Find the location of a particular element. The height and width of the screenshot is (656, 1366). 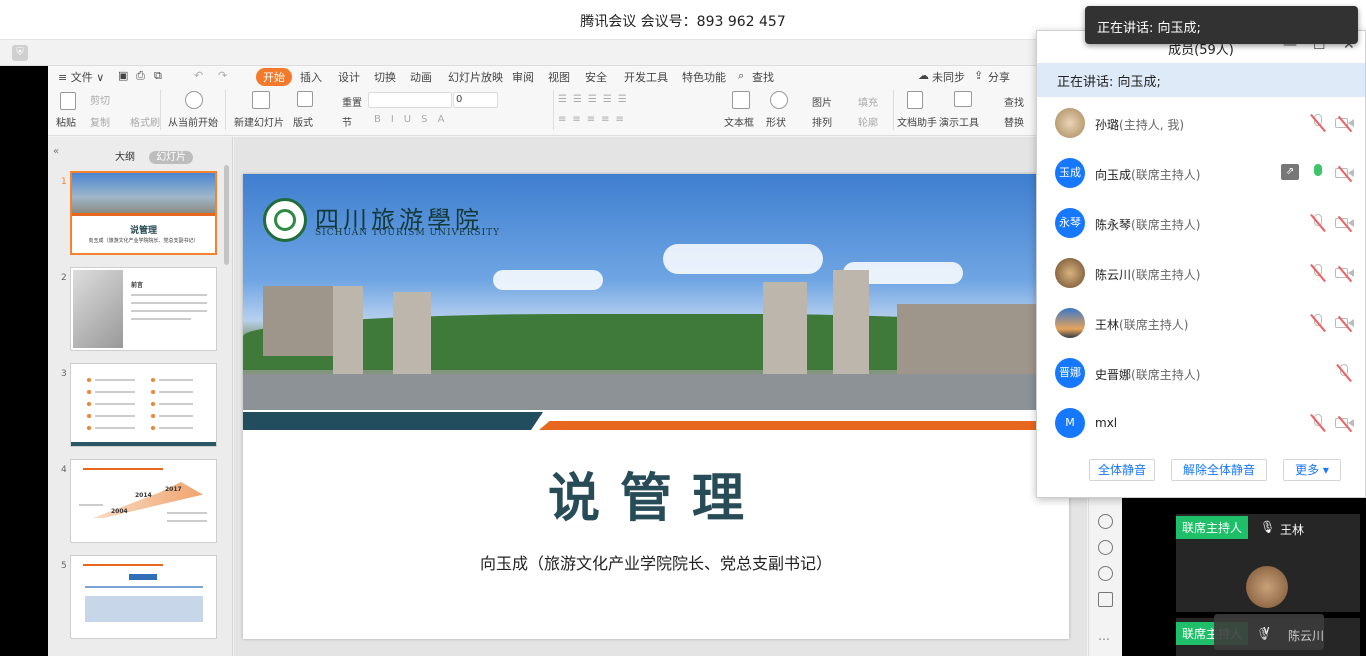

tab-start: 开始 is located at coordinates (274, 77).